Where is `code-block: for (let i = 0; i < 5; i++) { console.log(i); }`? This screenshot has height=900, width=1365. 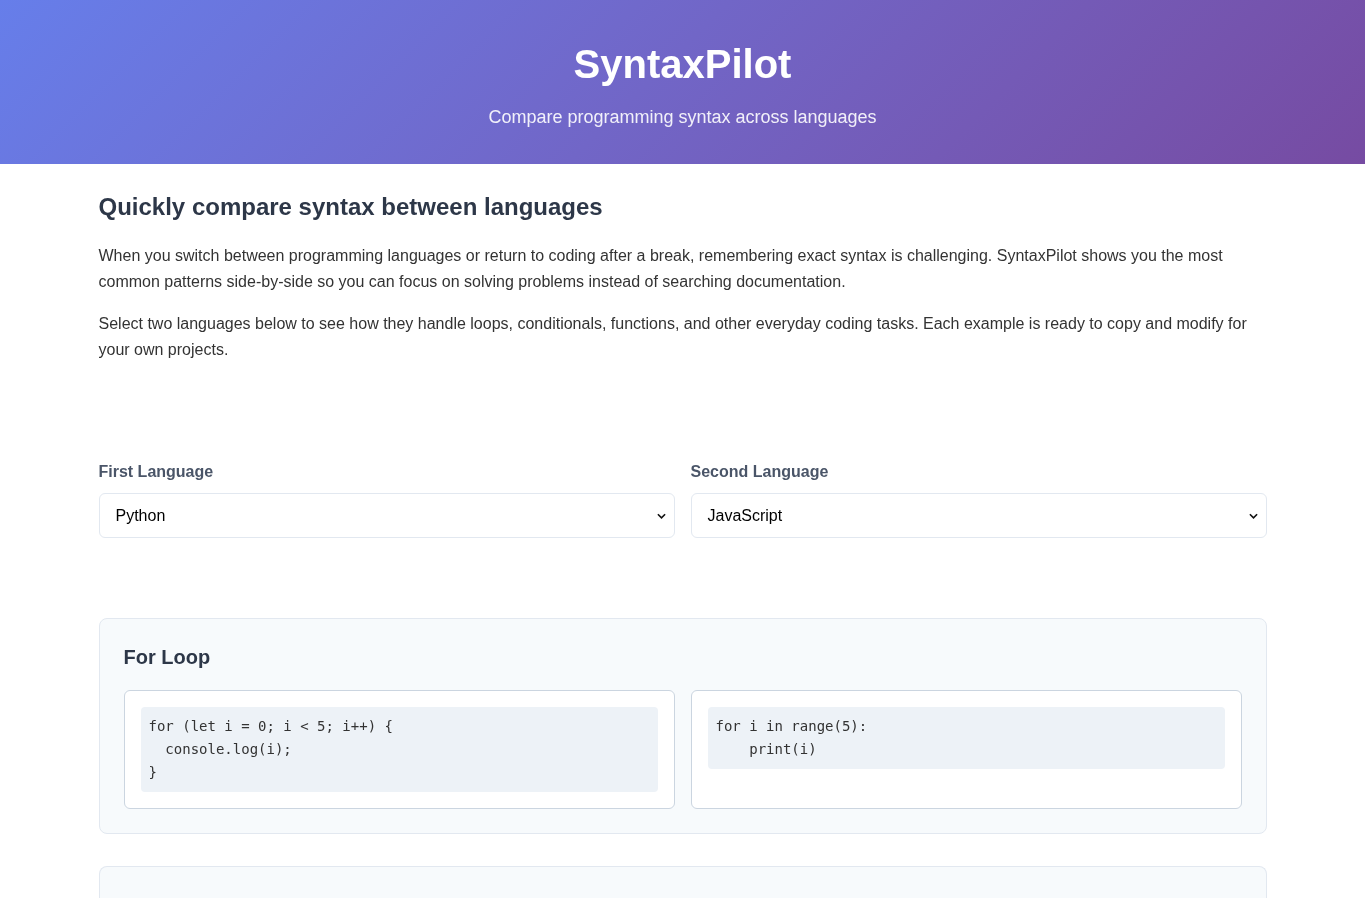 code-block: for (let i = 0; i < 5; i++) { console.log(i); } is located at coordinates (399, 749).